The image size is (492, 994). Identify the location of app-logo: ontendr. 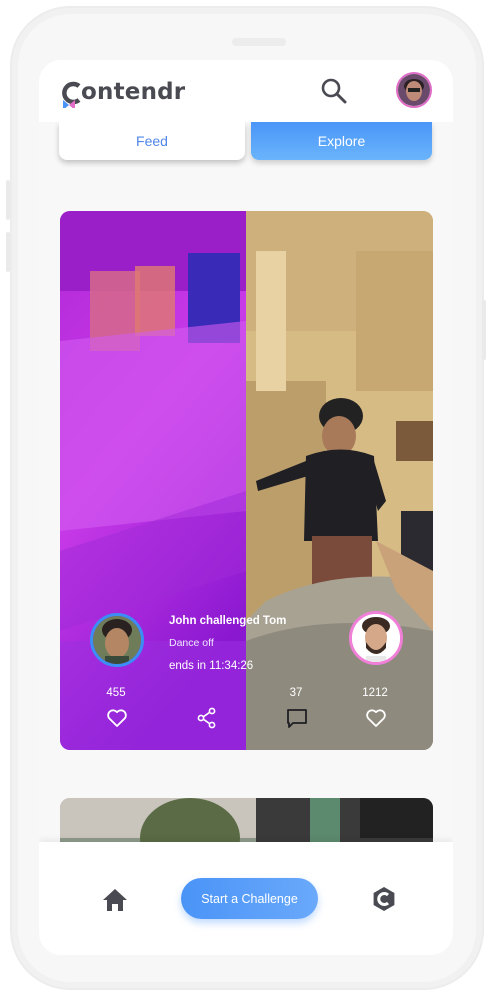
(122, 93).